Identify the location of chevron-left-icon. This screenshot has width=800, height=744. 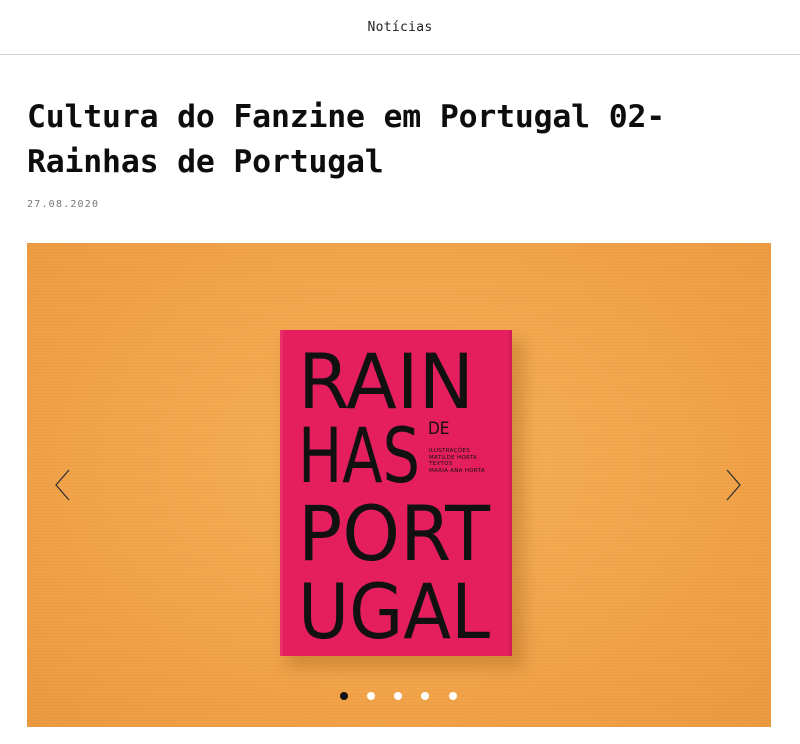
(62, 485).